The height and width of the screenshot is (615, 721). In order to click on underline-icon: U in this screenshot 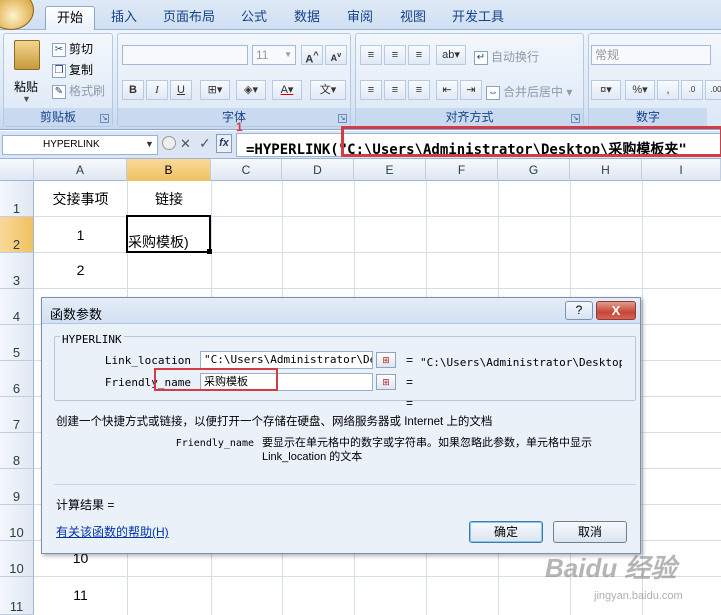, I will do `click(181, 90)`.